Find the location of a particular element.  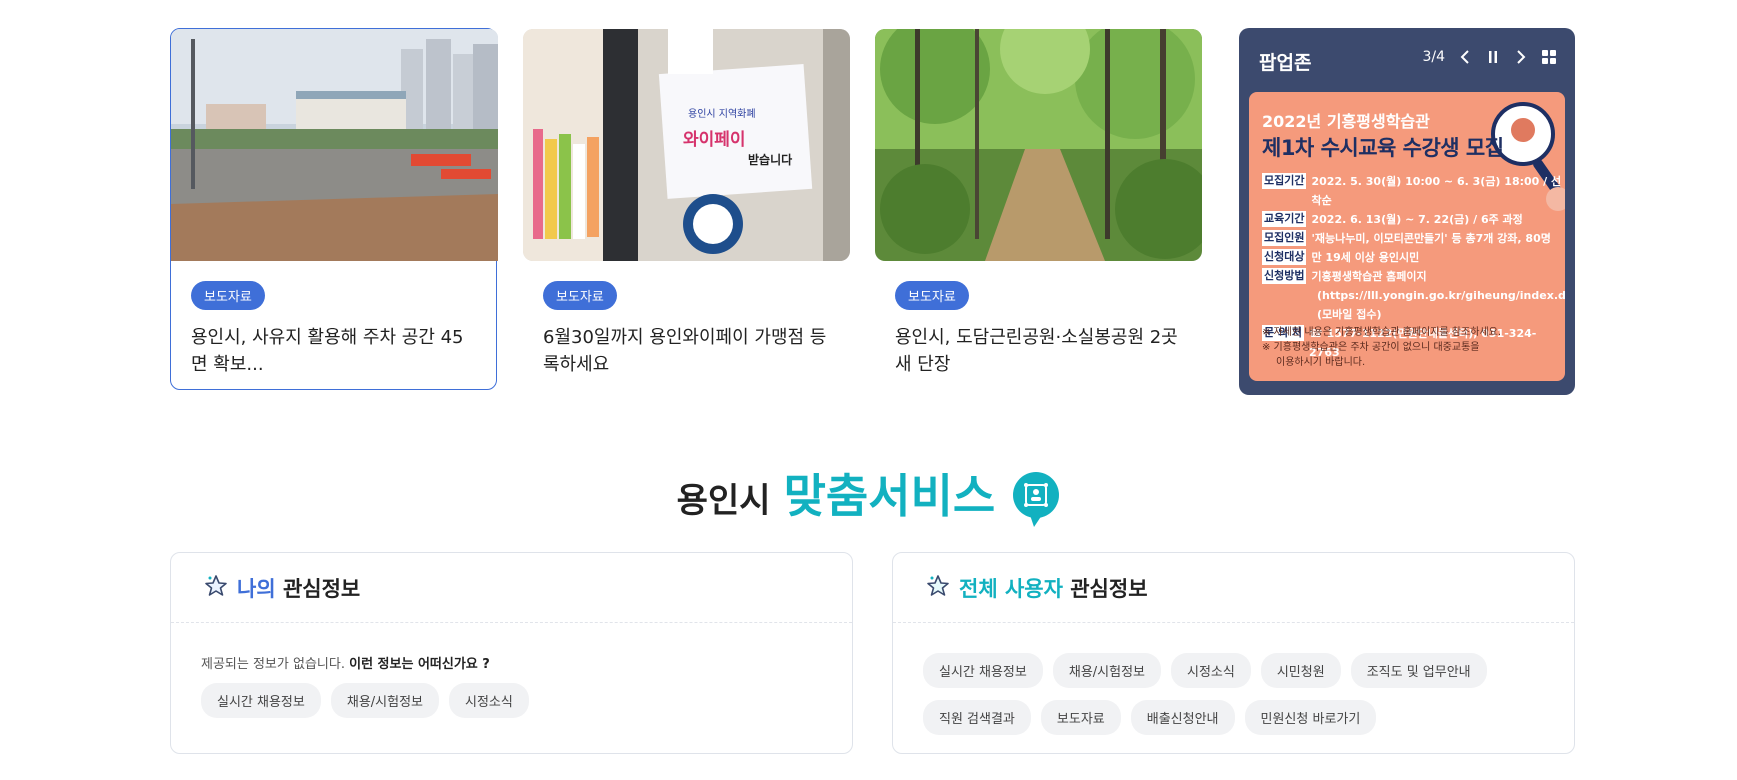

banner-row-value: 2022. 6. 13(월) ~ 7. 22(금) / 6주 과정 is located at coordinates (1417, 219).